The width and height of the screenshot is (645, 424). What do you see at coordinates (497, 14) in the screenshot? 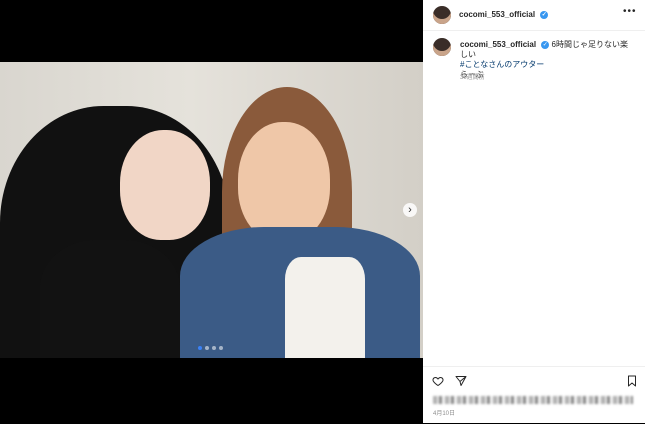
I see `header-username-text: cocomi_553_official` at bounding box center [497, 14].